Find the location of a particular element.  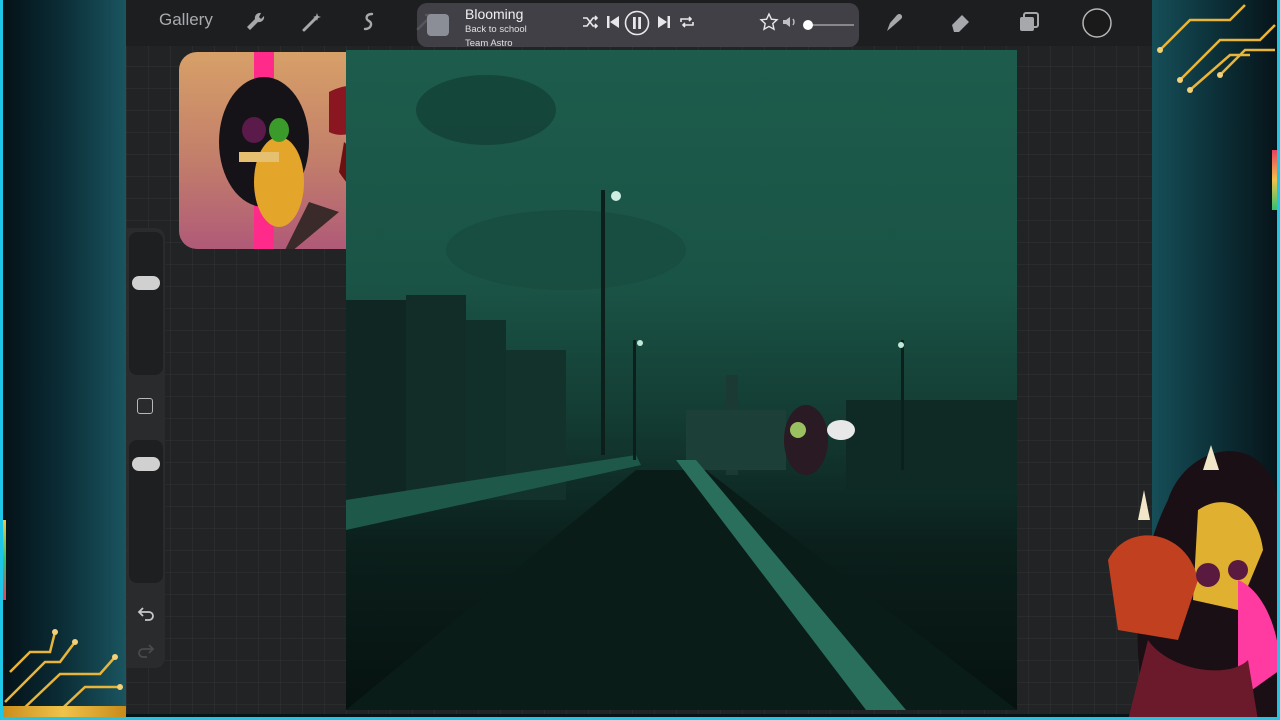

volume-icon is located at coordinates (790, 22).